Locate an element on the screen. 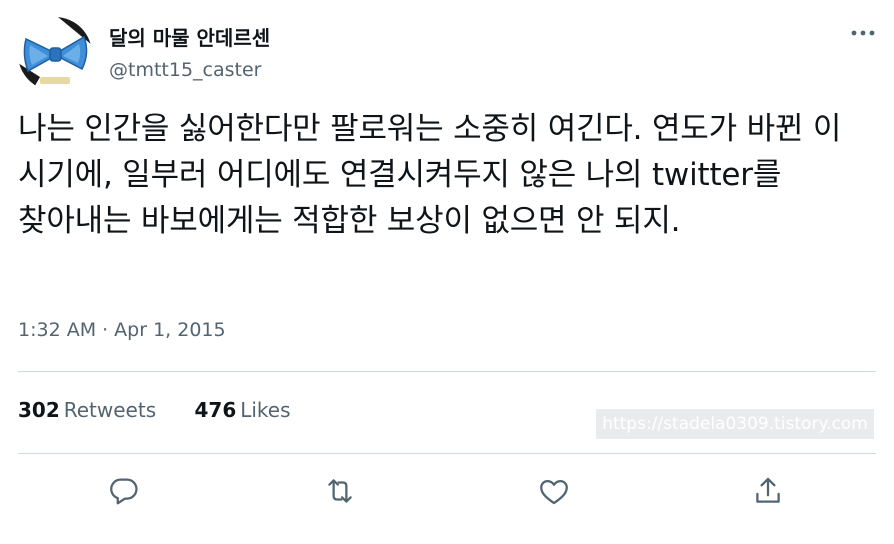  reply-icon is located at coordinates (124, 491).